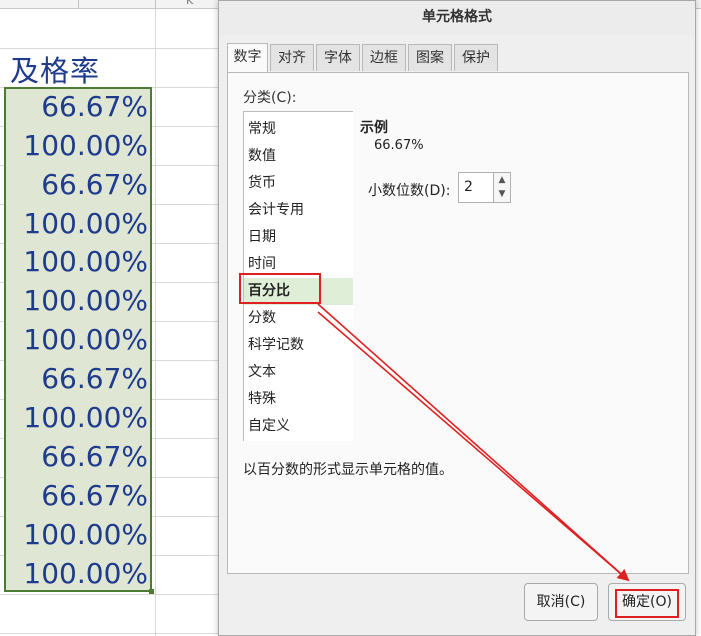  Describe the element at coordinates (298, 129) in the screenshot. I see `category-general: 常规` at that location.